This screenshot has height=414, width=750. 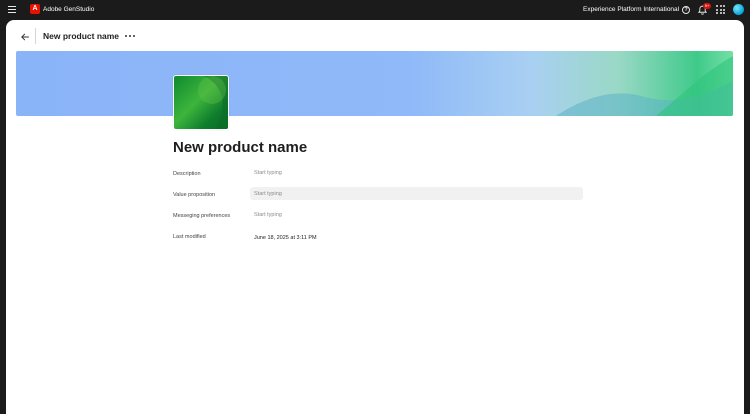 I want to click on product-name-heading: New product name, so click(x=240, y=148).